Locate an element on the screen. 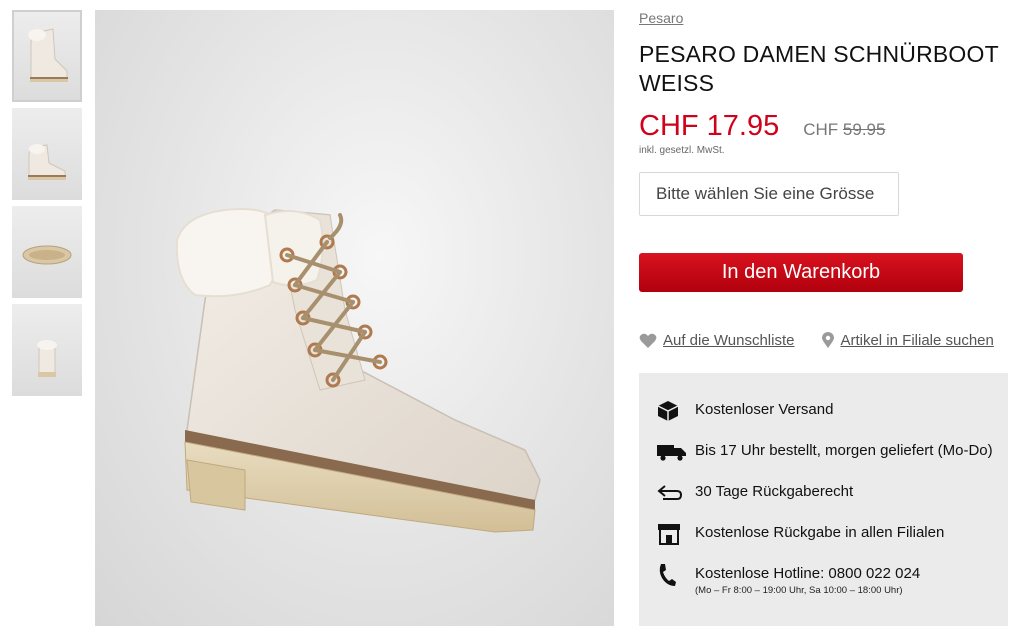 Image resolution: width=1024 pixels, height=626 pixels. usp-item-returns: 30 Tage Rückgaberecht is located at coordinates (832, 501).